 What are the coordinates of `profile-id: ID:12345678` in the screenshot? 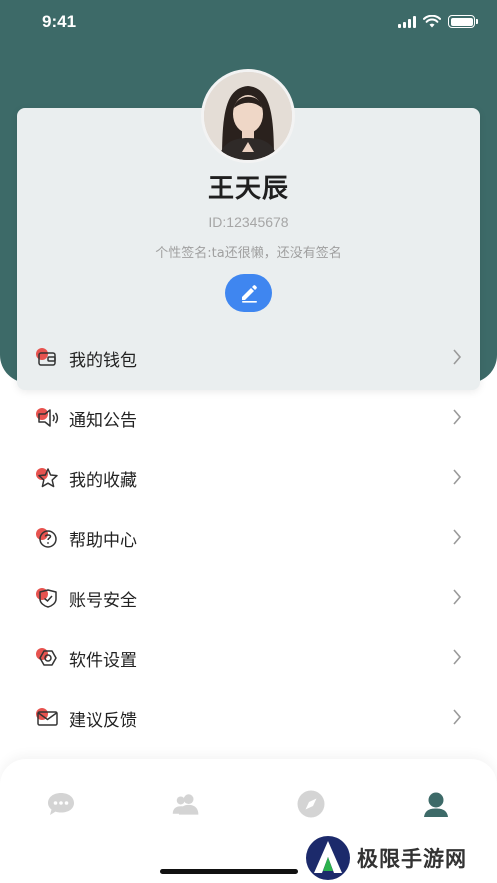 It's located at (248, 222).